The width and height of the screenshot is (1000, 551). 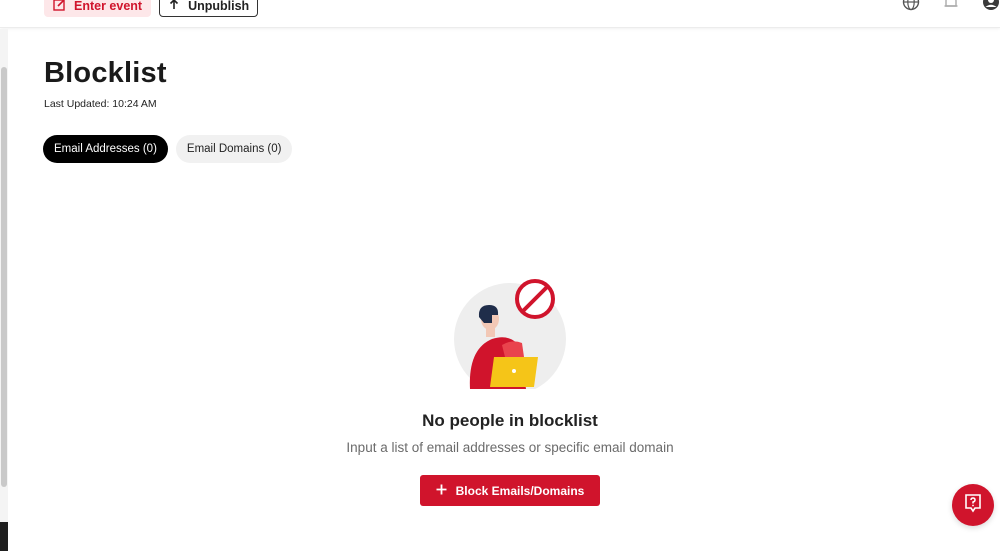 I want to click on help-button, so click(x=973, y=505).